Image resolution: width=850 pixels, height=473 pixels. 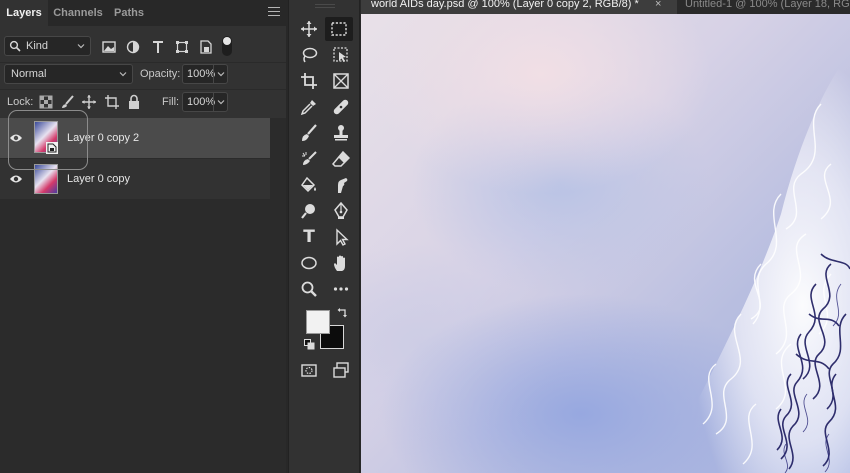 I want to click on tab-layers: Layers, so click(x=24, y=13).